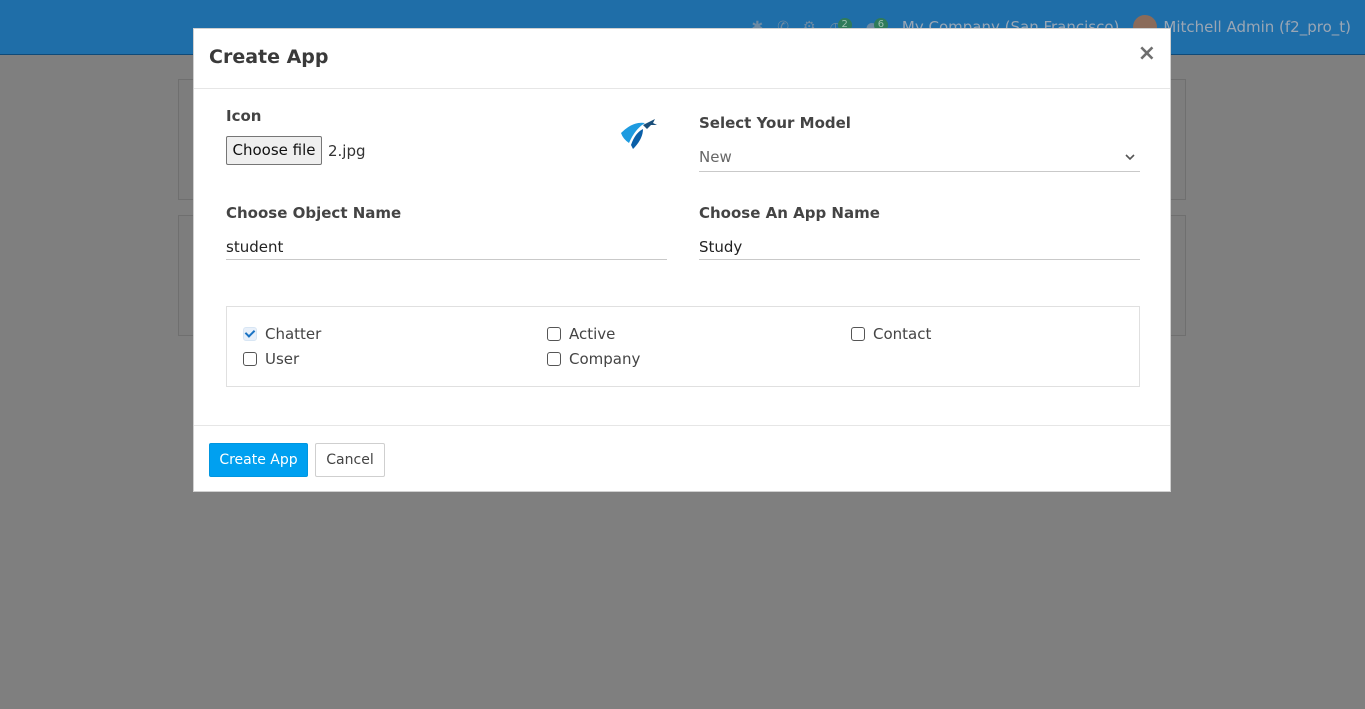 The width and height of the screenshot is (1365, 709). I want to click on model-select-value: New, so click(715, 157).